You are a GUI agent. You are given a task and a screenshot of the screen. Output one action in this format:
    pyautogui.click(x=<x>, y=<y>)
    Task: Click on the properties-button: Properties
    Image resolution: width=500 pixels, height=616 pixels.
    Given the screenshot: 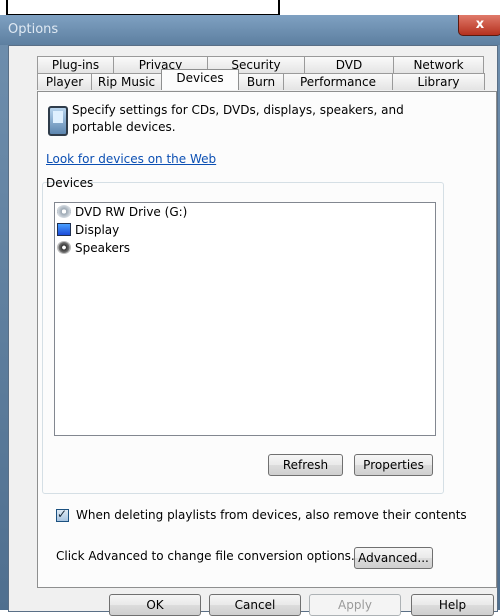 What is the action you would take?
    pyautogui.click(x=393, y=465)
    